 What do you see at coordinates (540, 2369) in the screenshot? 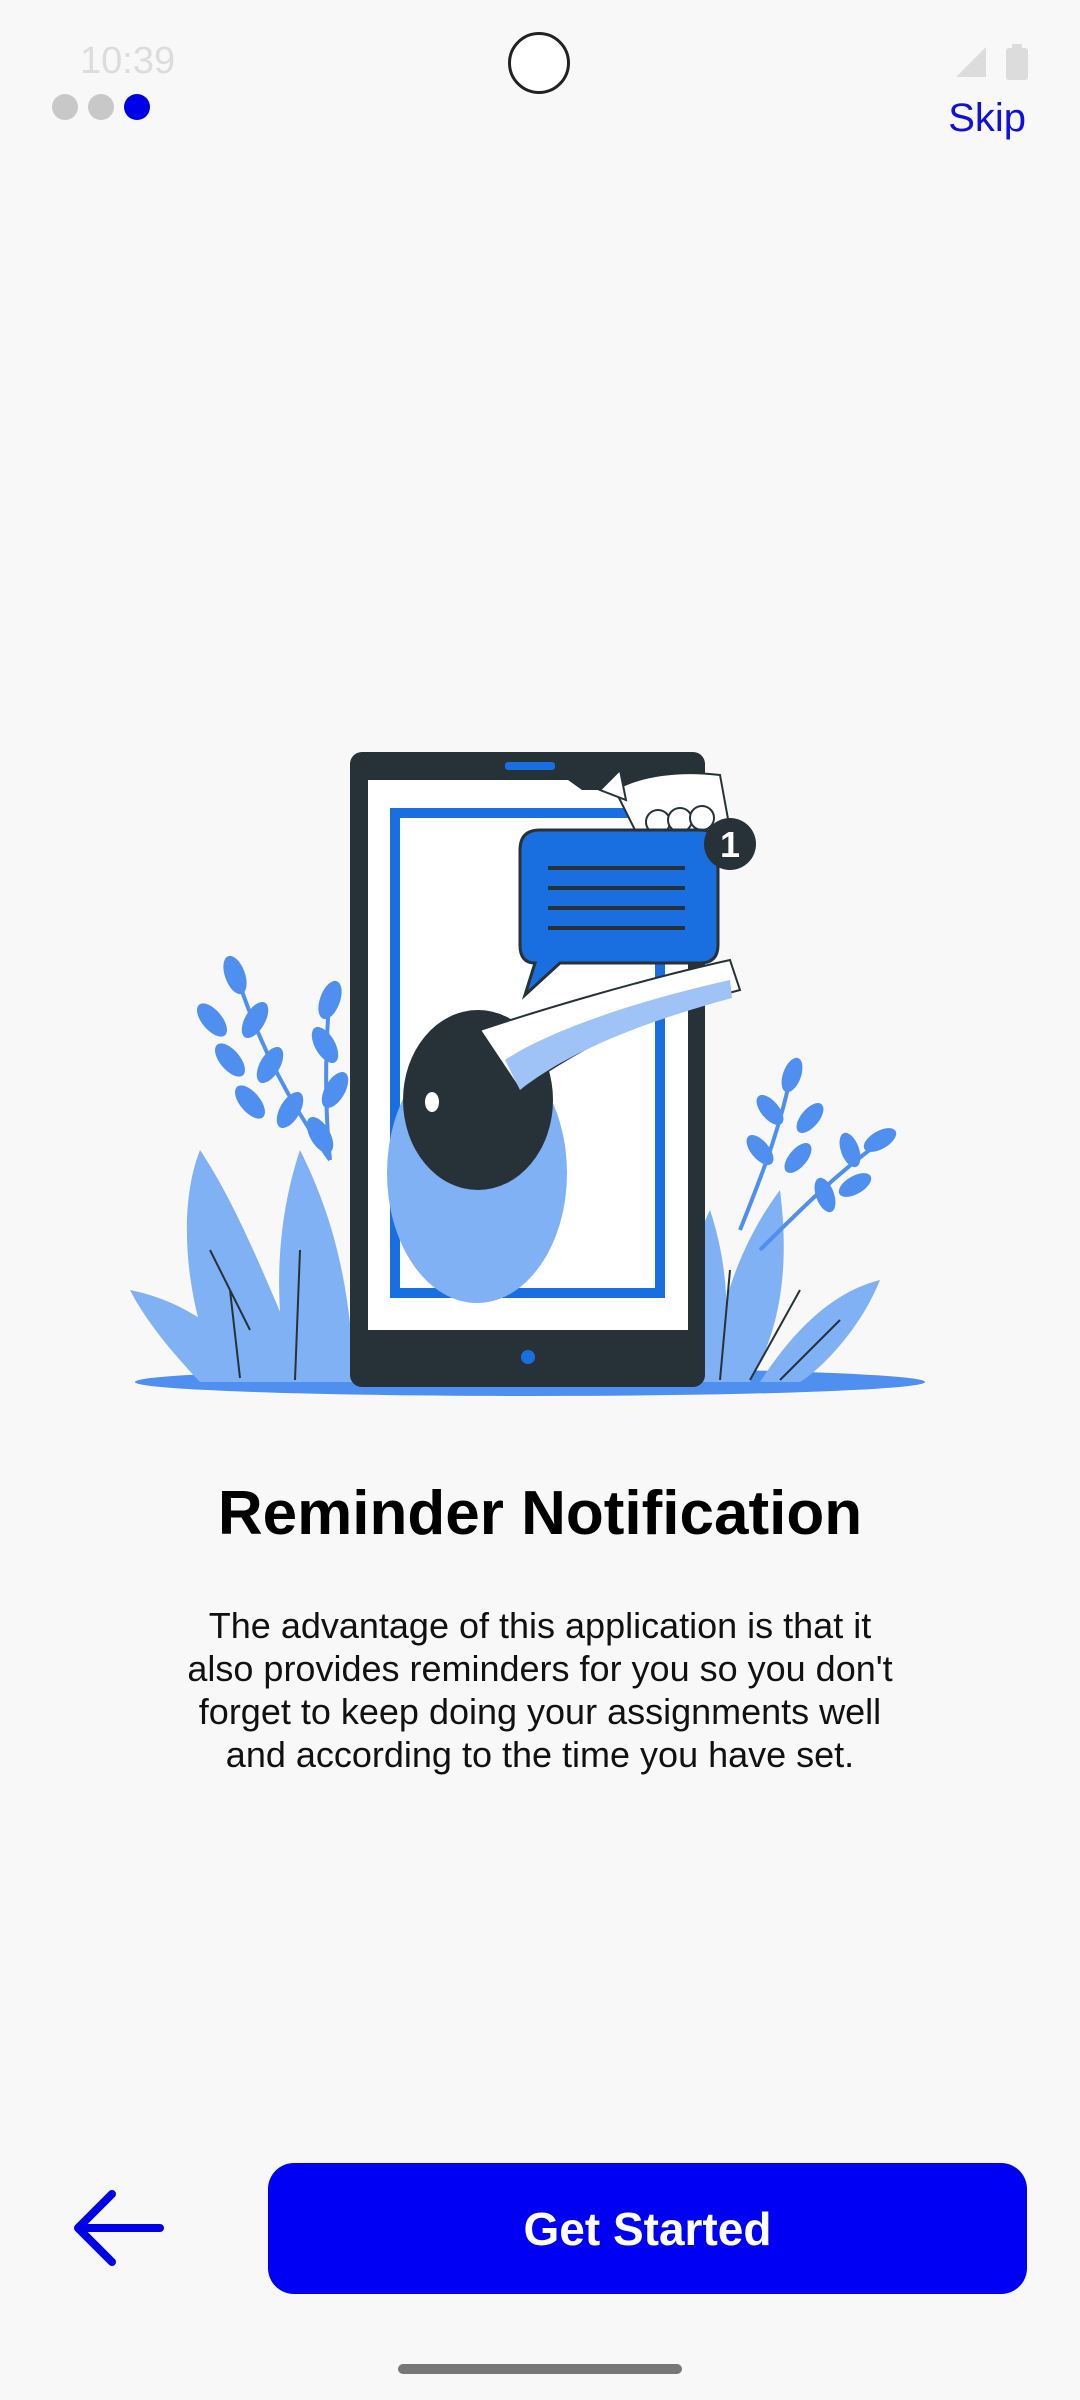
I see `home-indicator` at bounding box center [540, 2369].